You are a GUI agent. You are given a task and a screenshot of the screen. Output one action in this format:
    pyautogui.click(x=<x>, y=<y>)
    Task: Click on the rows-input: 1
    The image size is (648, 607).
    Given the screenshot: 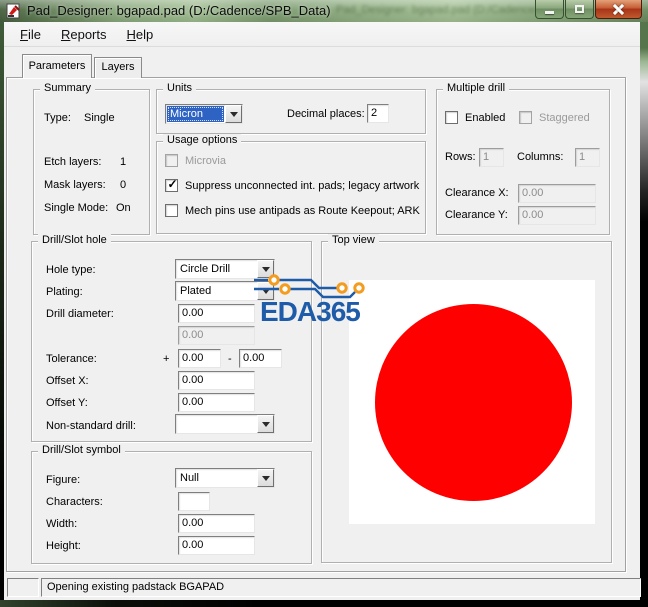 What is the action you would take?
    pyautogui.click(x=491, y=157)
    